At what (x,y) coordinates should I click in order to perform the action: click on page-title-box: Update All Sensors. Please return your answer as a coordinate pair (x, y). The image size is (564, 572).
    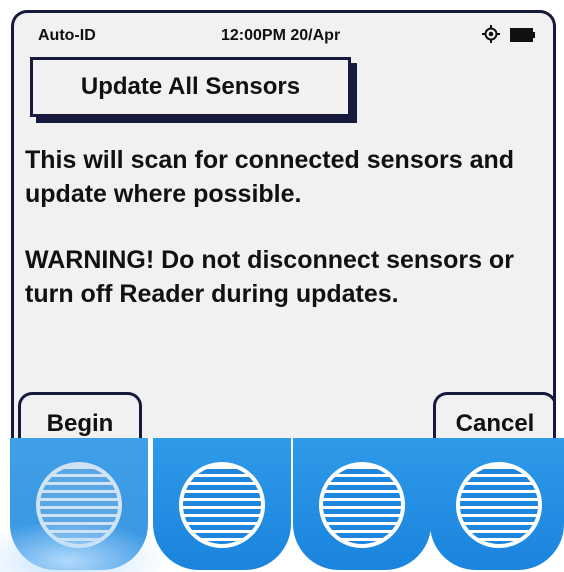
    Looking at the image, I should click on (190, 87).